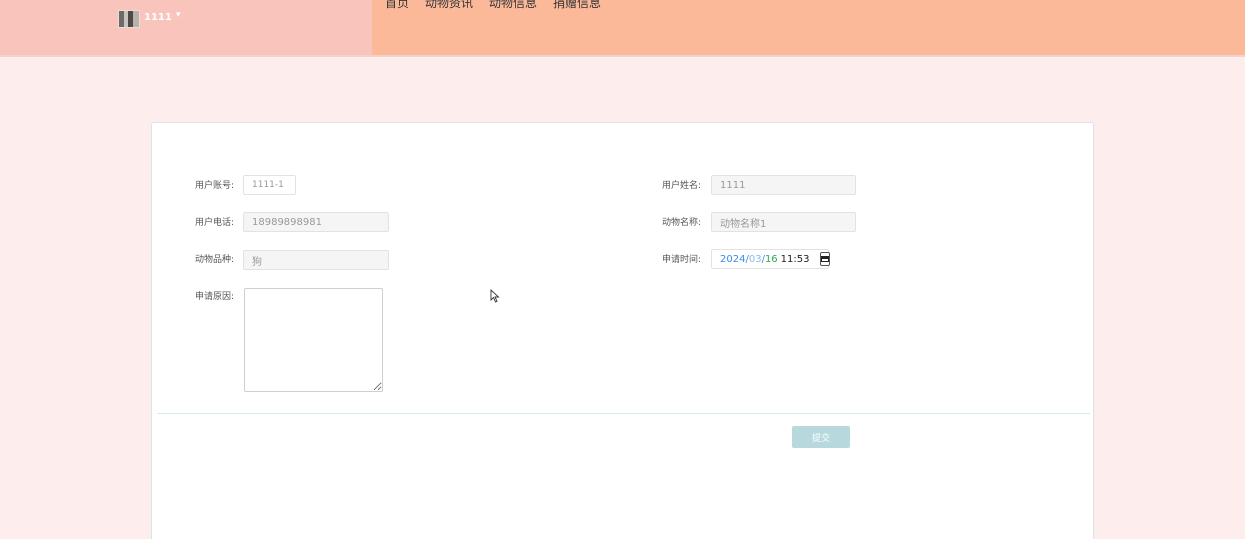 This screenshot has width=1245, height=539. I want to click on animal-name-field: 动物名称1, so click(783, 222).